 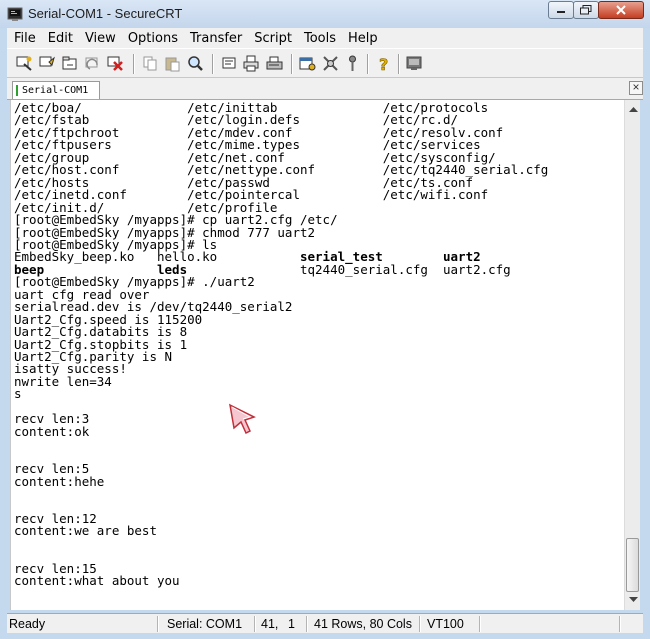 I want to click on menu-view: View, so click(x=100, y=38).